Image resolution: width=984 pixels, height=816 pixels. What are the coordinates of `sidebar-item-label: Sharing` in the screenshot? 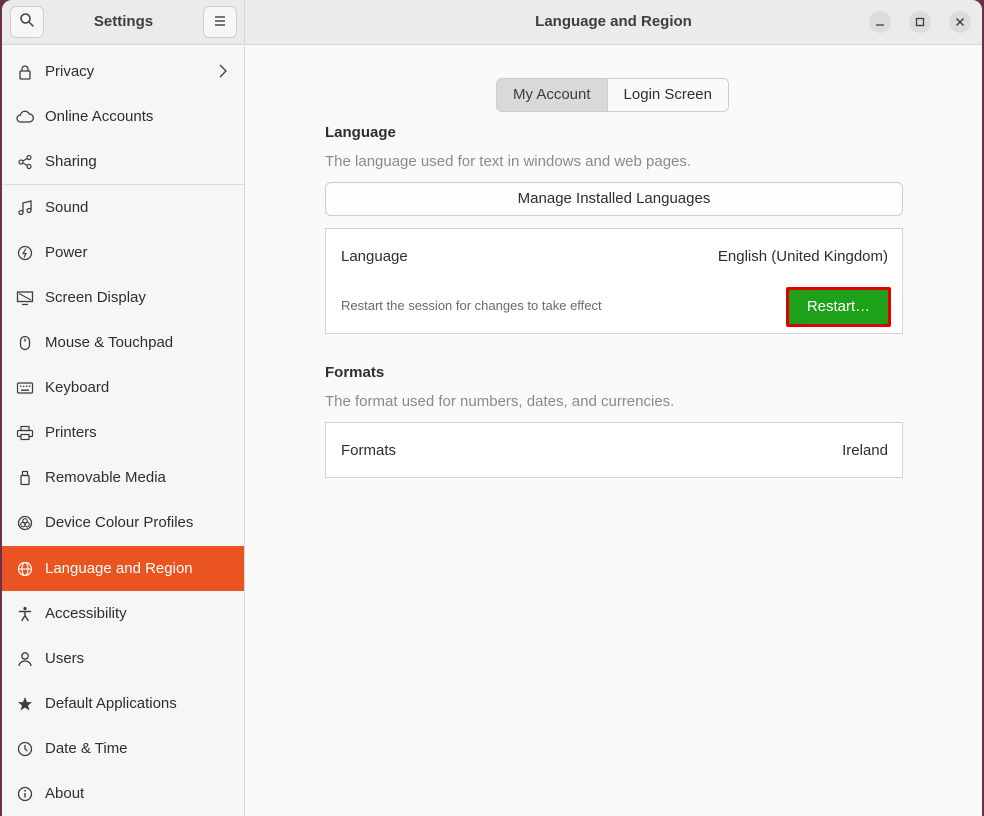 It's located at (71, 161).